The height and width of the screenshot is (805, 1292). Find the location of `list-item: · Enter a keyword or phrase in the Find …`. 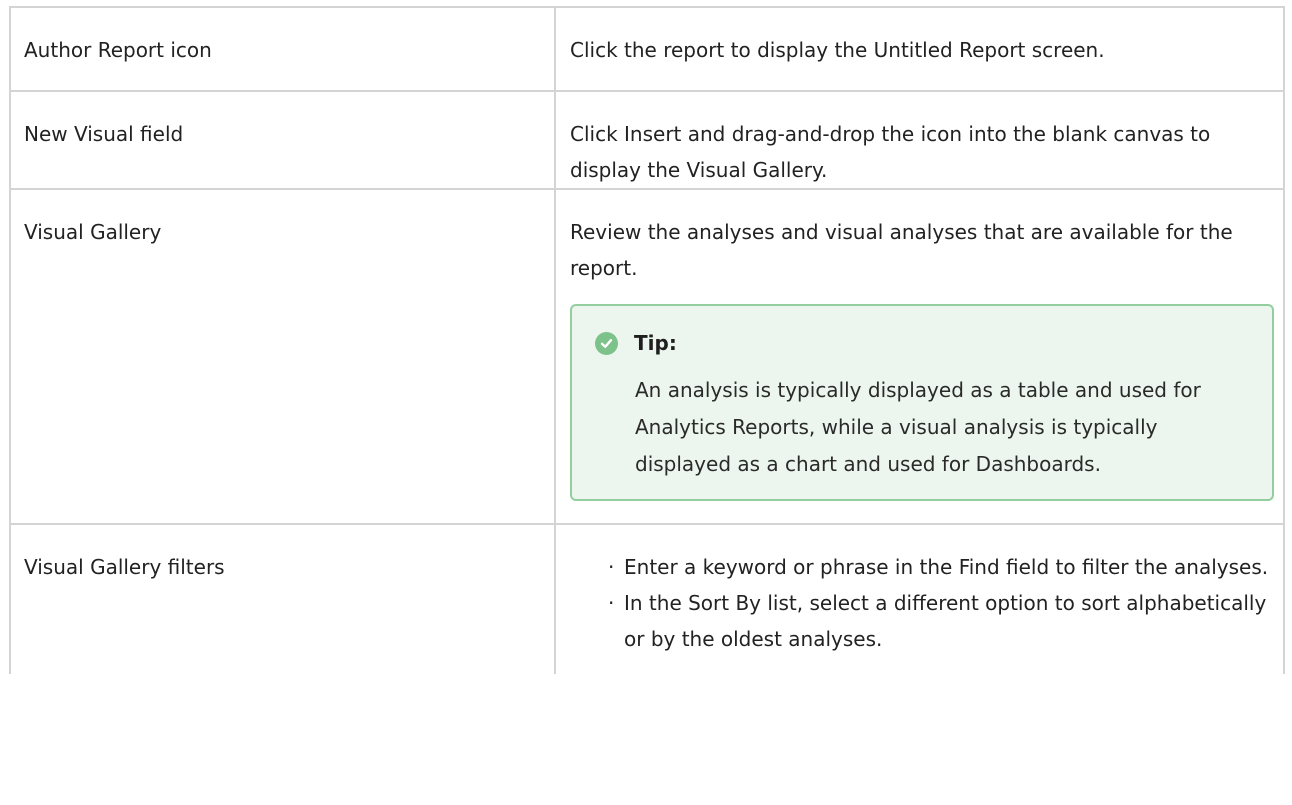

list-item: · Enter a keyword or phrase in the Find … is located at coordinates (939, 567).